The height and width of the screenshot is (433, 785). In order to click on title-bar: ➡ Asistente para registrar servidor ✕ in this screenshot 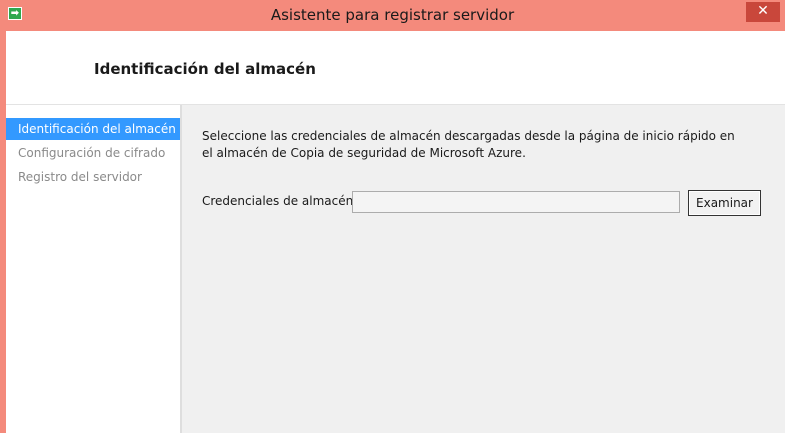, I will do `click(392, 15)`.